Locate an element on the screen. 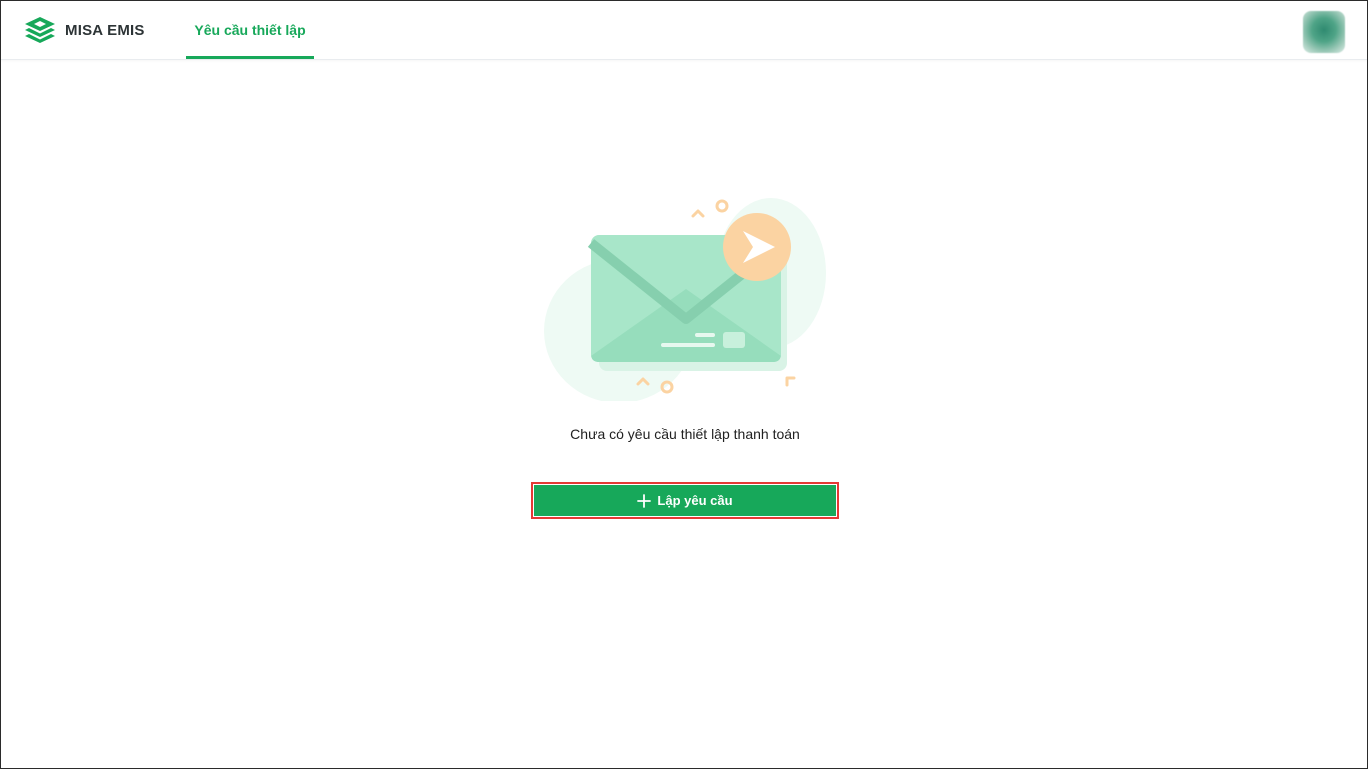 The width and height of the screenshot is (1368, 769). brand-logo-link: MISA EMIS is located at coordinates (84, 30).